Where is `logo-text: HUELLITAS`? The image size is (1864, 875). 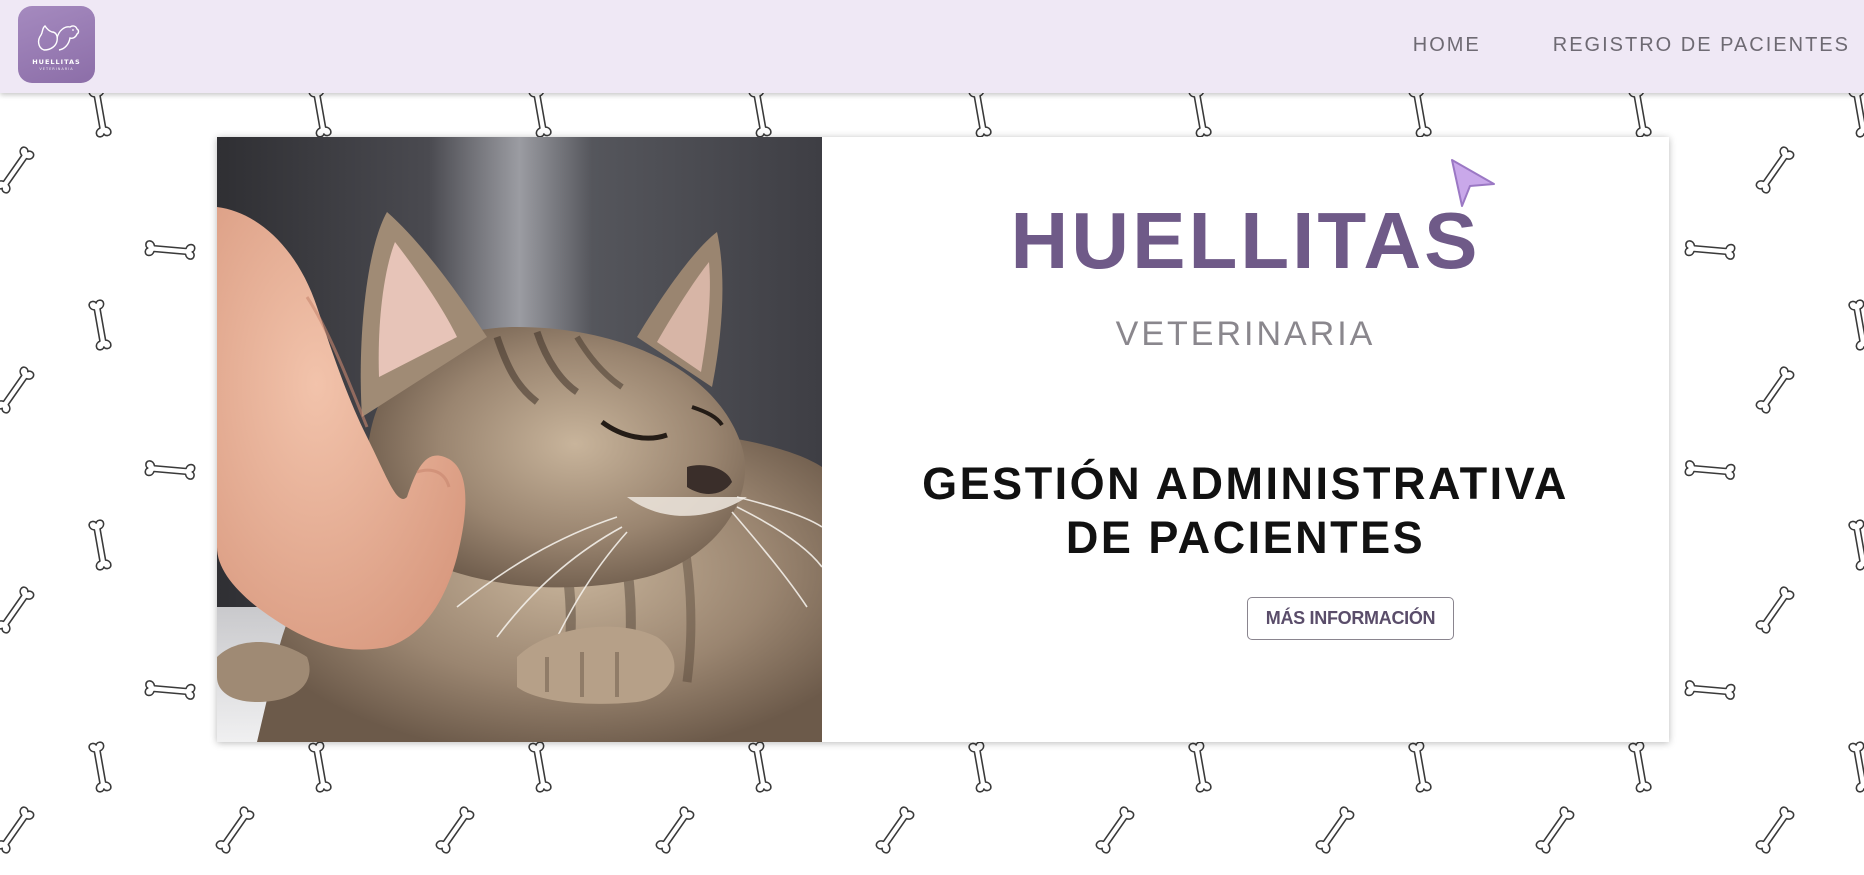 logo-text: HUELLITAS is located at coordinates (56, 62).